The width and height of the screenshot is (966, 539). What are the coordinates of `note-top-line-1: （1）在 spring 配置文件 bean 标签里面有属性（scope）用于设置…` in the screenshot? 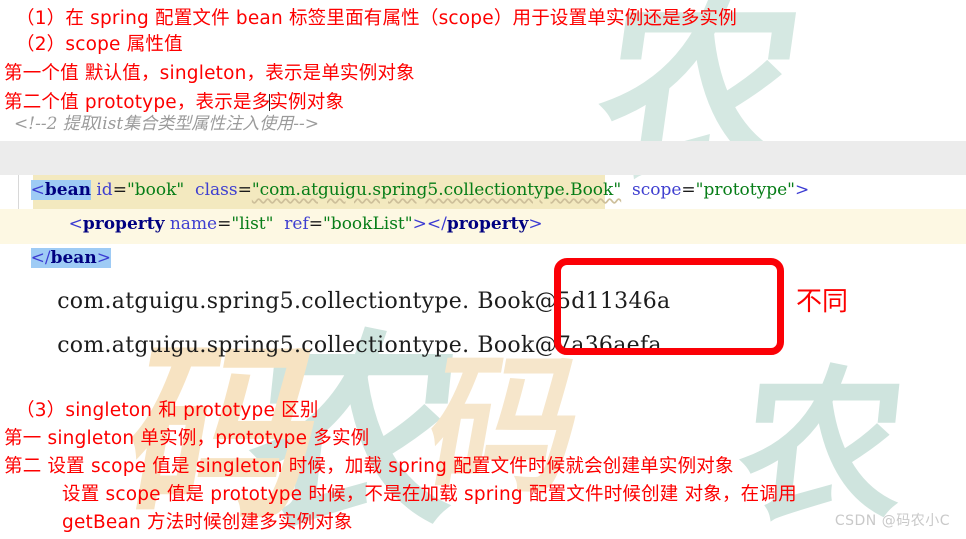 It's located at (376, 18).